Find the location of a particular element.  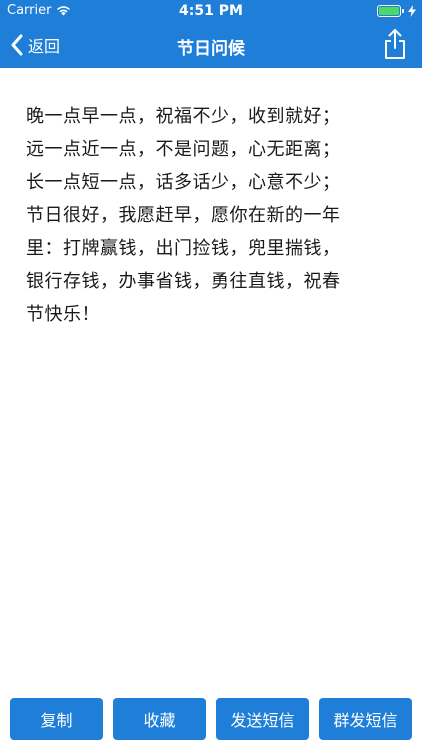

navigation-bar: 返回 节日问候 is located at coordinates (211, 45).